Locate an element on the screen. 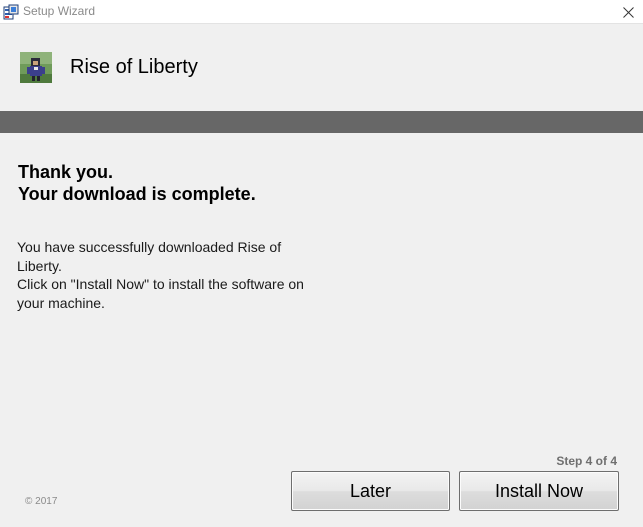  heading-line-2: Your download is complete. is located at coordinates (137, 194).